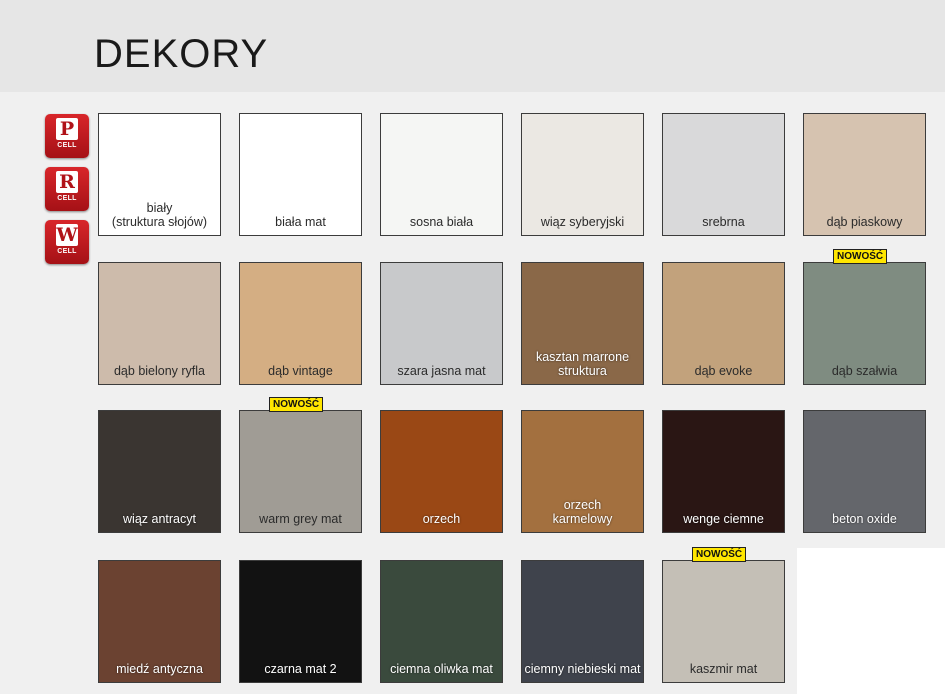 This screenshot has width=945, height=694. Describe the element at coordinates (300, 621) in the screenshot. I see `decor-swatch: czarna mat 2` at that location.